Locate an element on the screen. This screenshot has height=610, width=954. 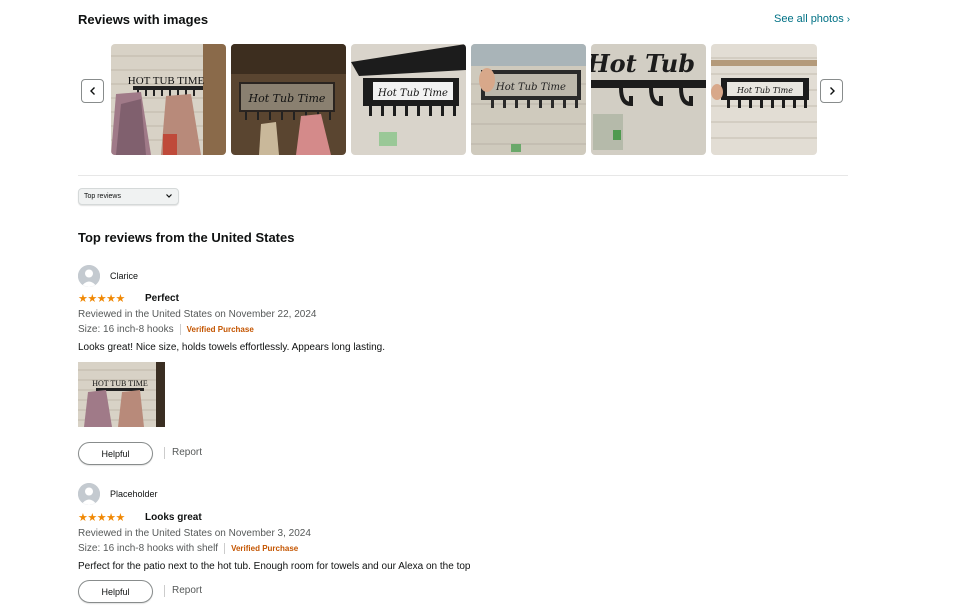
reviews-with-images-title: Reviews with images is located at coordinates (143, 19).